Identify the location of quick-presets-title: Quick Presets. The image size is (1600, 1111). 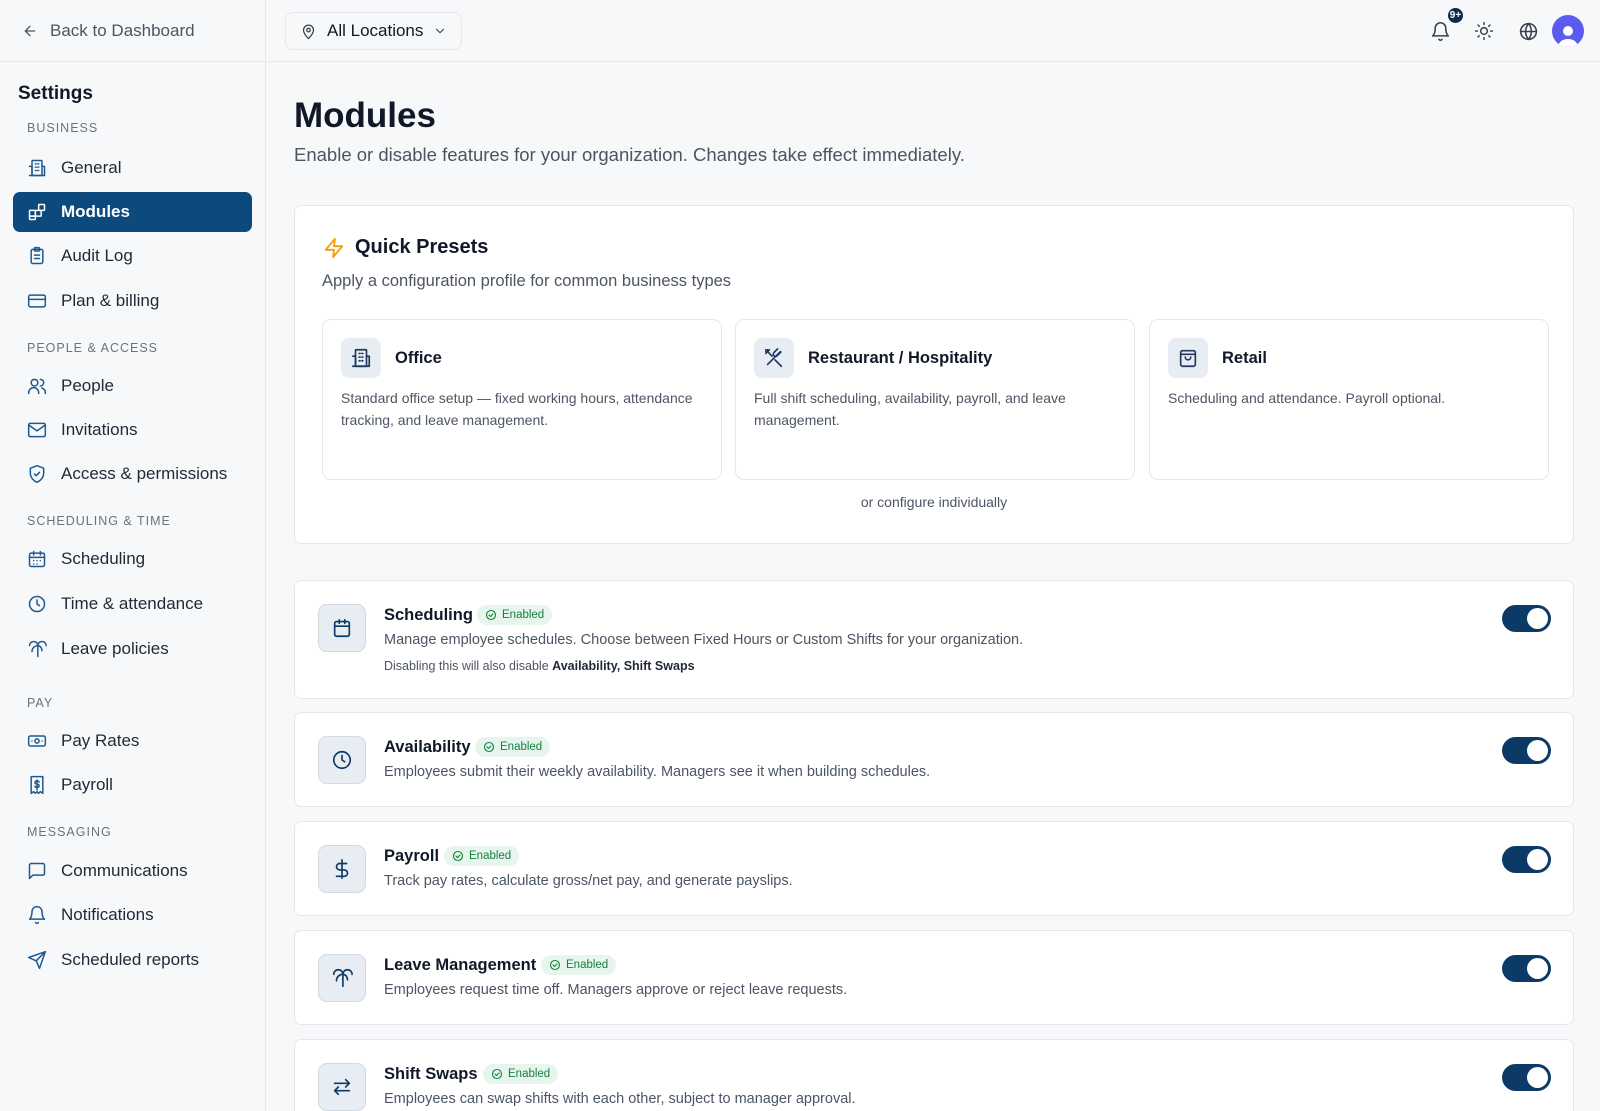
(422, 247).